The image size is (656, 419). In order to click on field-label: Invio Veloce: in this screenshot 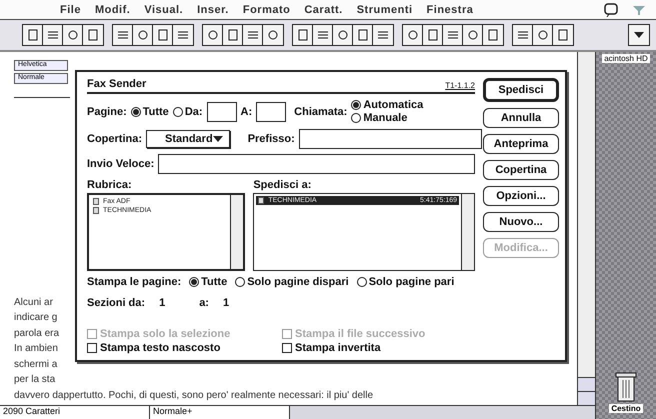, I will do `click(120, 164)`.